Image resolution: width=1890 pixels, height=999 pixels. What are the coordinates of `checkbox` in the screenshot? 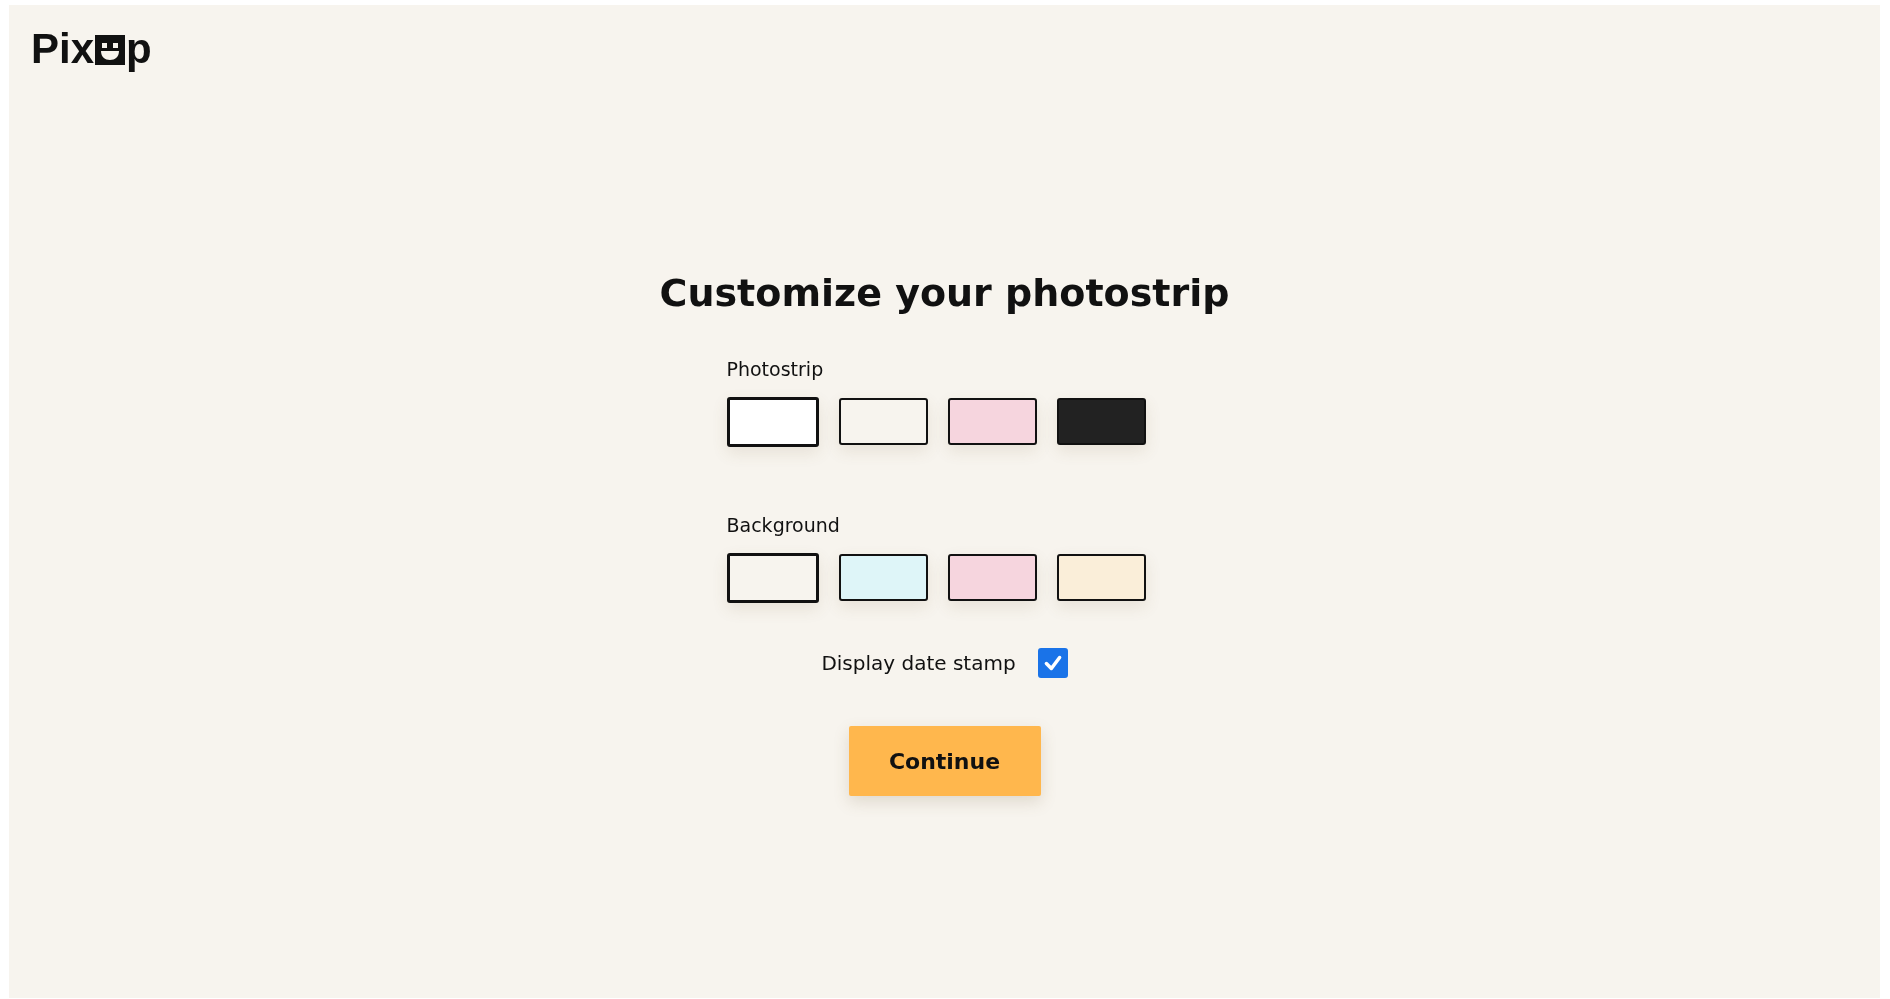 It's located at (1052, 663).